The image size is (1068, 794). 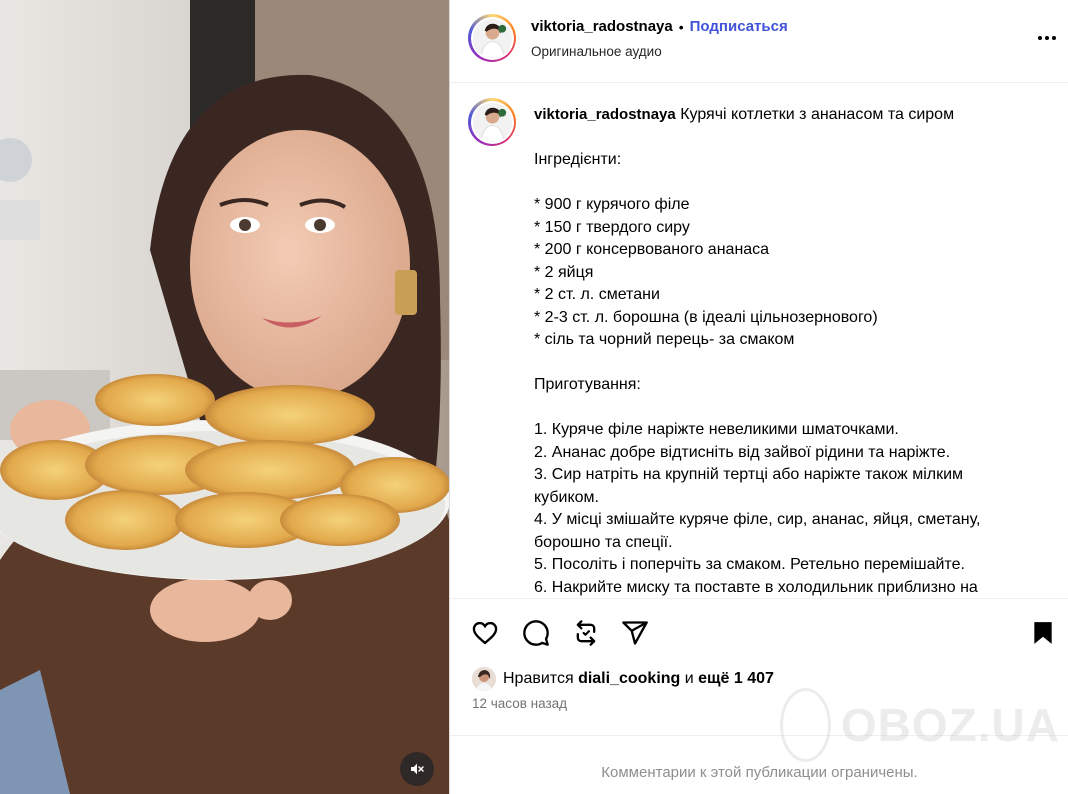 I want to click on repost-icon, so click(x=586, y=633).